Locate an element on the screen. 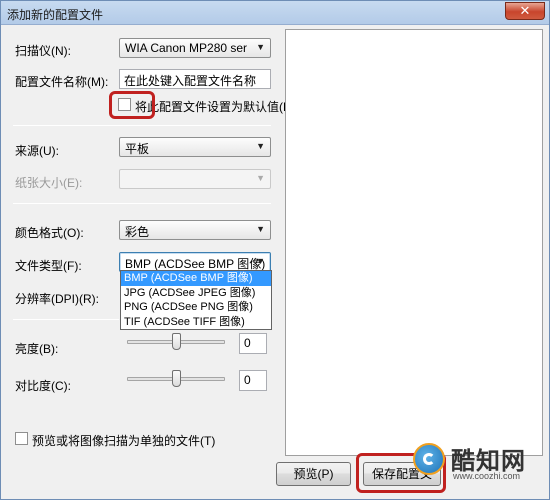 This screenshot has height=500, width=550. close-icon: ✕ is located at coordinates (525, 10).